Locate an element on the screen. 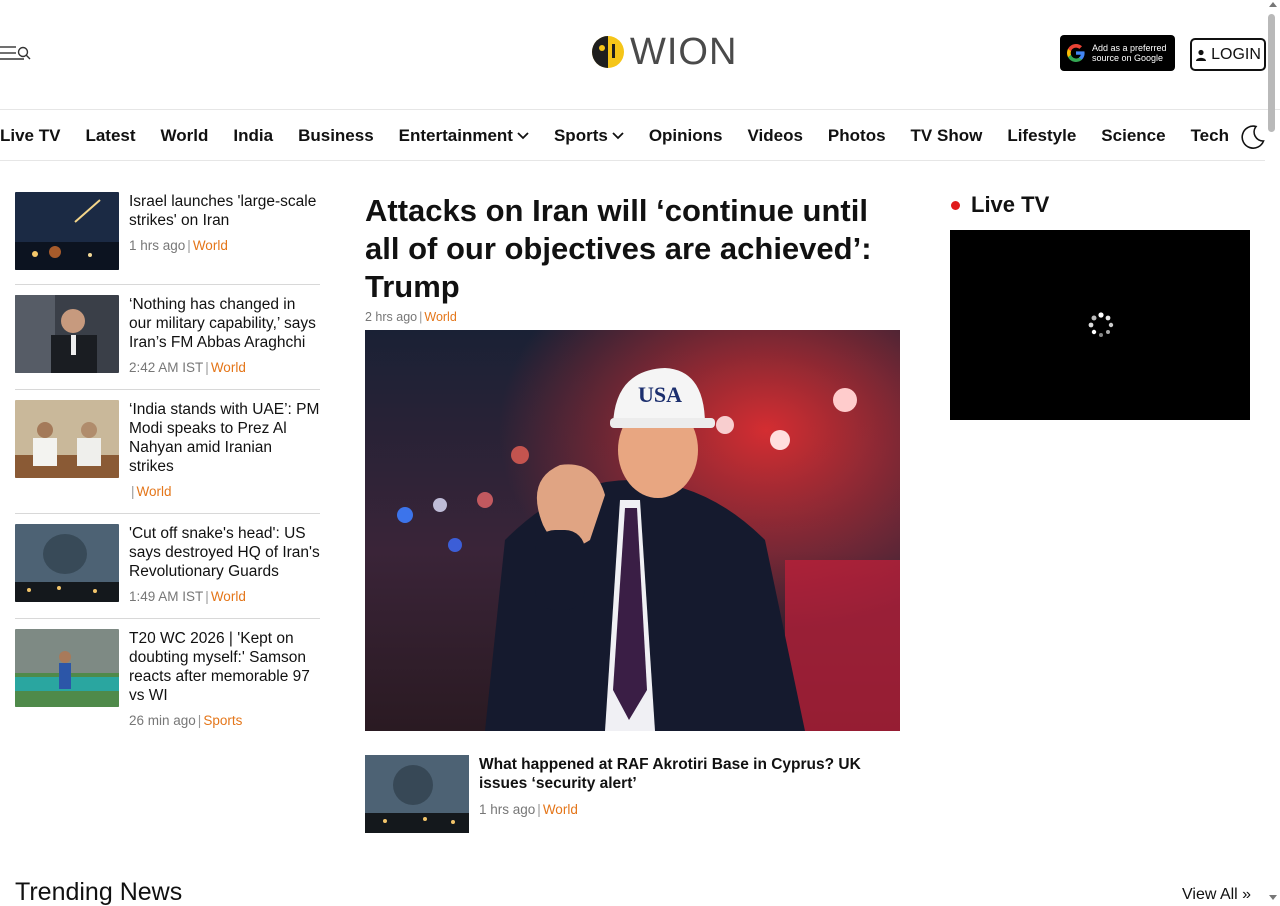 The width and height of the screenshot is (1280, 906). moon-icon is located at coordinates (1253, 137).